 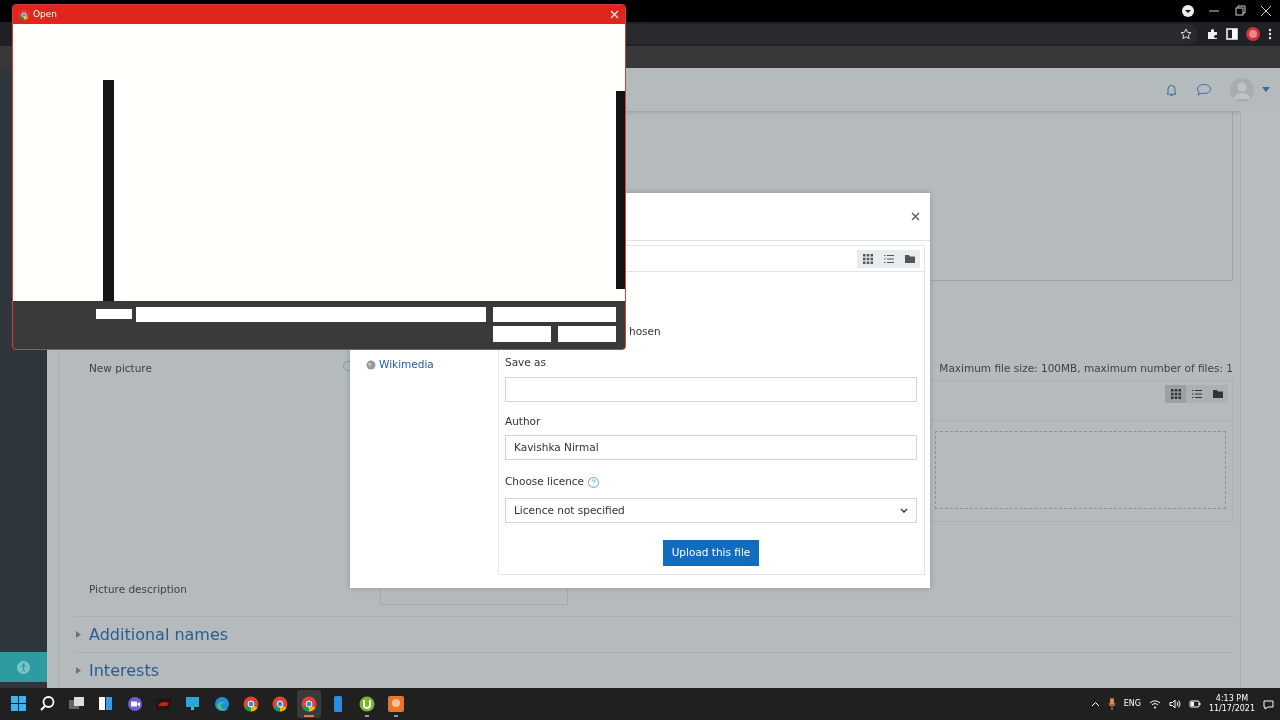 What do you see at coordinates (1232, 34) in the screenshot?
I see `sidebar-icon` at bounding box center [1232, 34].